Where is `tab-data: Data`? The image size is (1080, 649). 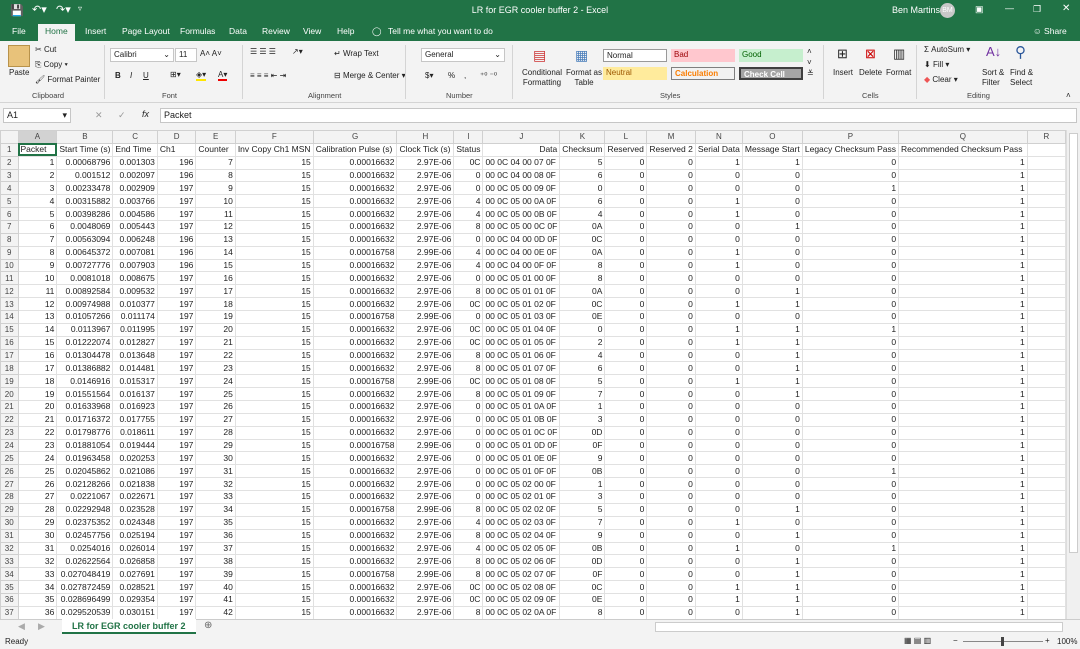 tab-data: Data is located at coordinates (238, 31).